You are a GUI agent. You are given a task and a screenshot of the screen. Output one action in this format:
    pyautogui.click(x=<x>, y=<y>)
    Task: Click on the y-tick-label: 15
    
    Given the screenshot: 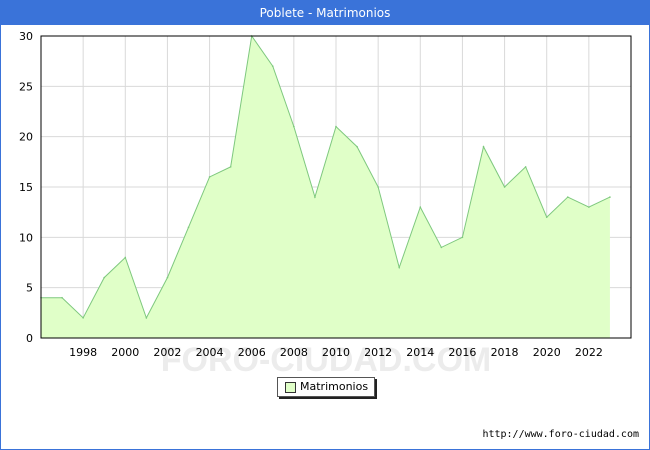 What is the action you would take?
    pyautogui.click(x=26, y=187)
    